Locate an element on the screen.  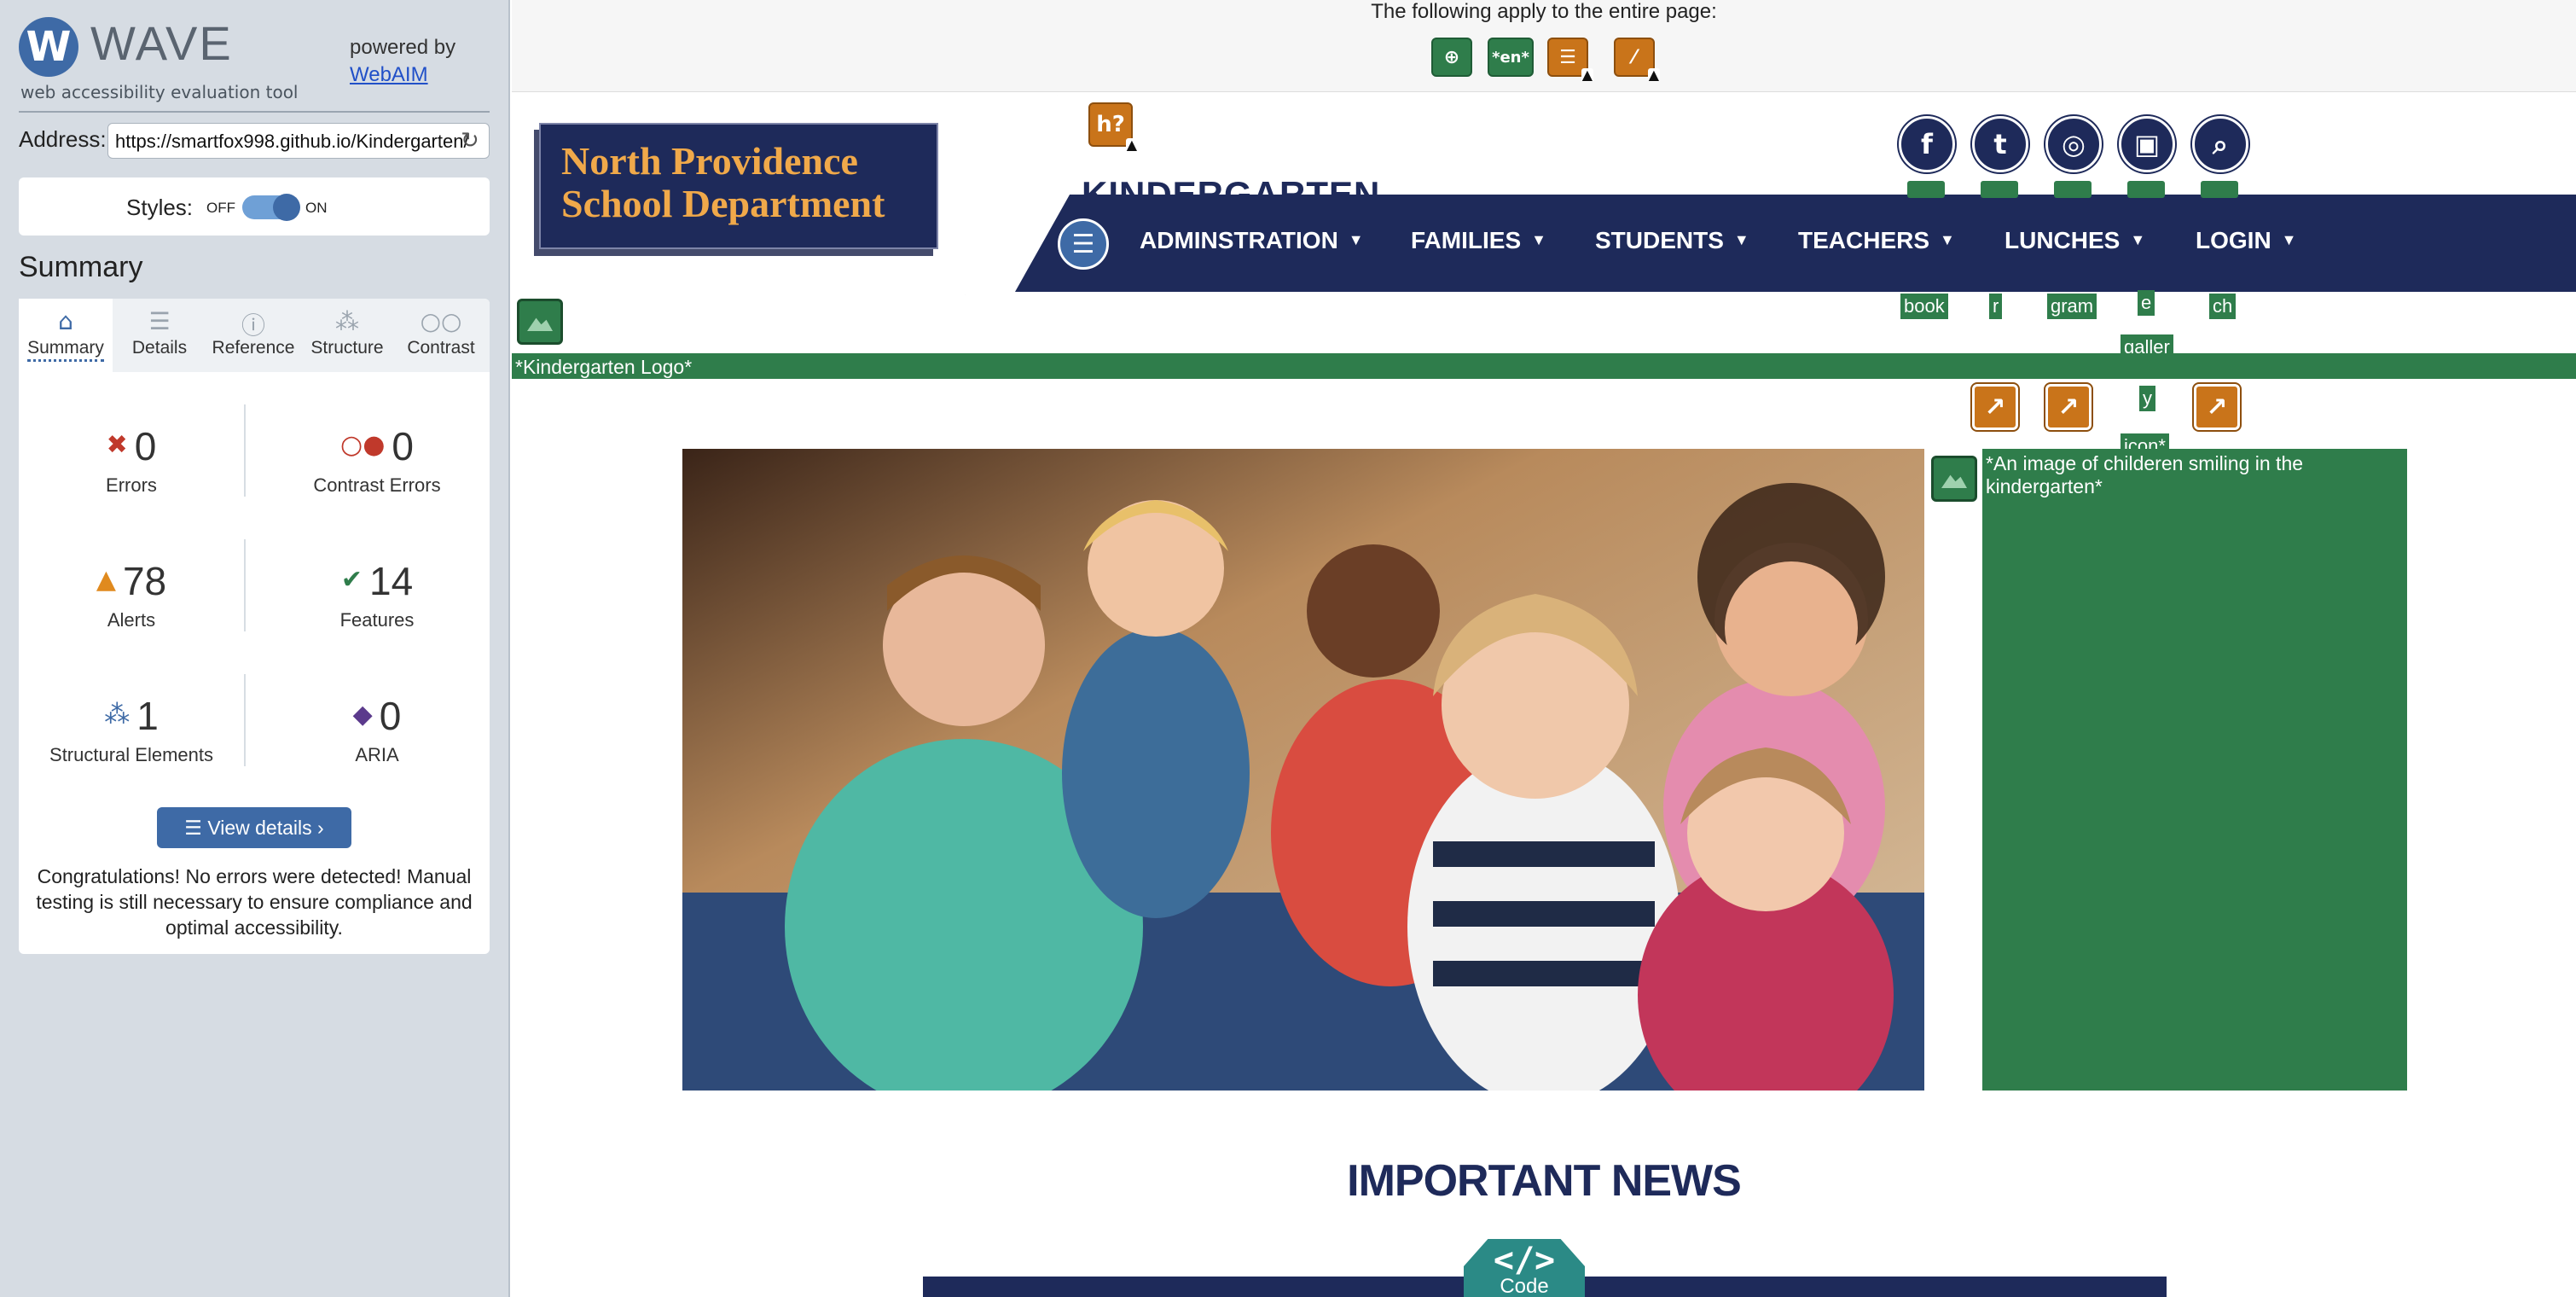
nav-label: LUNCHES is located at coordinates (2063, 240).